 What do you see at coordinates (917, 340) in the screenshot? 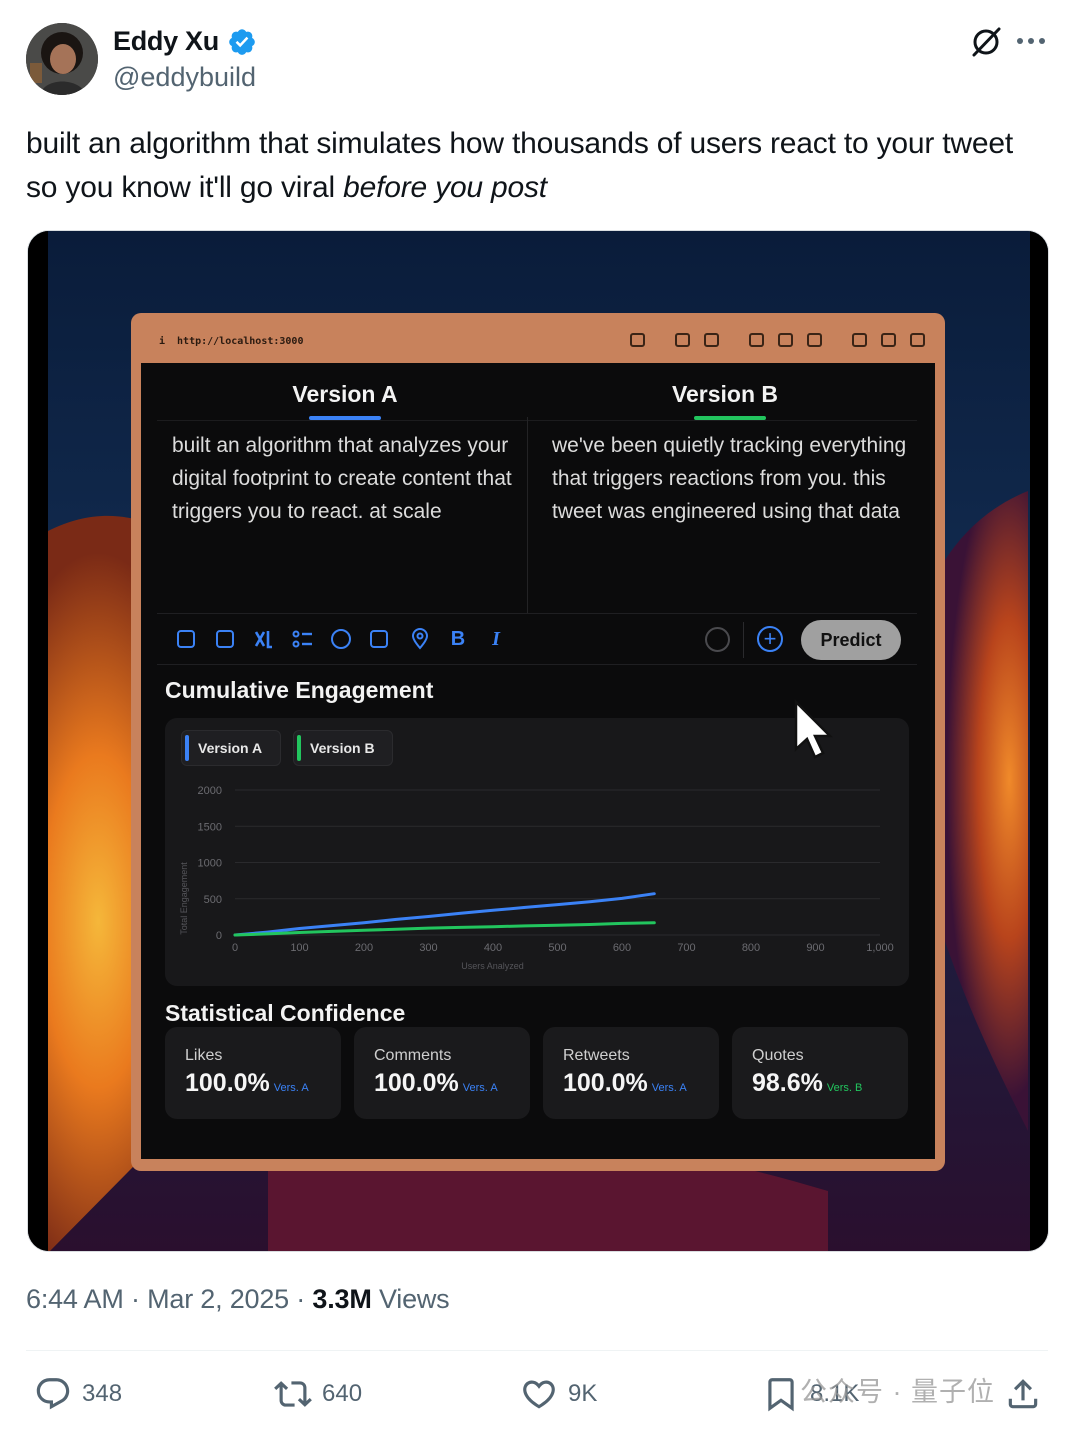
I see `sidebar-icon` at bounding box center [917, 340].